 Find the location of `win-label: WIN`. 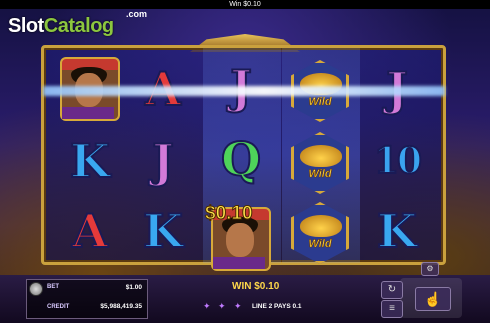

win-label: WIN is located at coordinates (242, 286).